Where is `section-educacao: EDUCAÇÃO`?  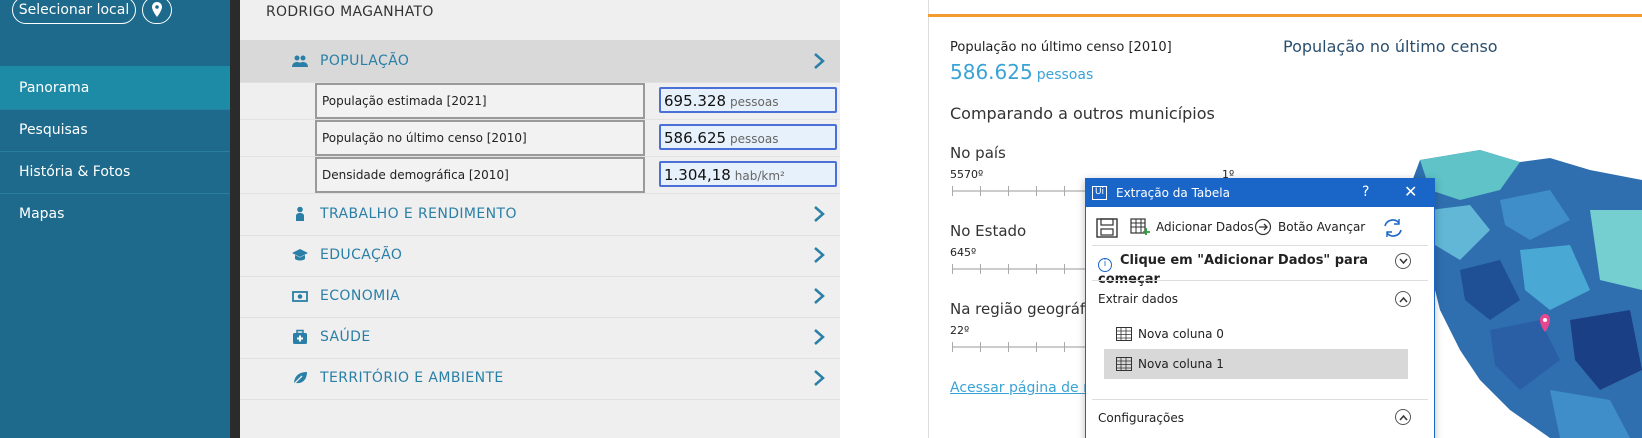 section-educacao: EDUCAÇÃO is located at coordinates (540, 255).